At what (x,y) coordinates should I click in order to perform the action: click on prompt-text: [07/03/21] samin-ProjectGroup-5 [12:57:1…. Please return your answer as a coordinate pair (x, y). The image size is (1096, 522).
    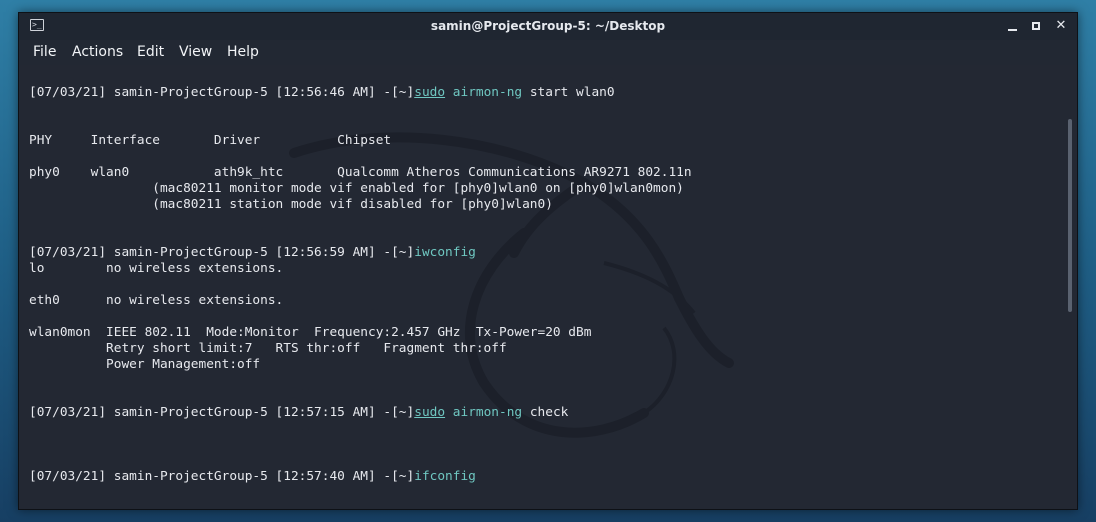
    Looking at the image, I should click on (222, 412).